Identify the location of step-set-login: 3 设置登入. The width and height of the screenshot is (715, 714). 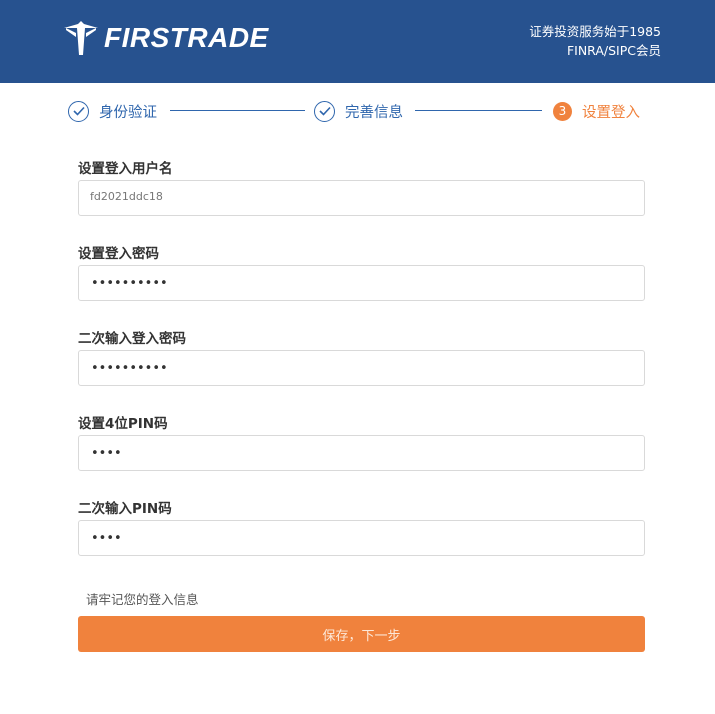
(596, 111).